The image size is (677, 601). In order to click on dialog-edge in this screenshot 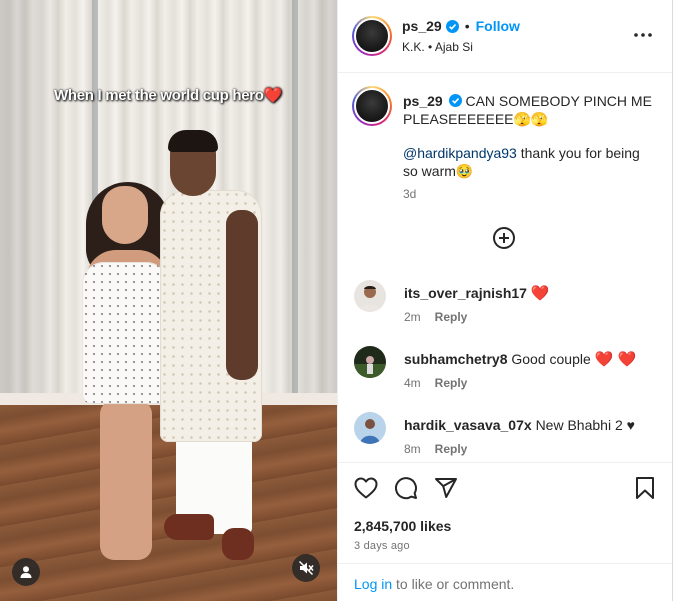, I will do `click(674, 300)`.